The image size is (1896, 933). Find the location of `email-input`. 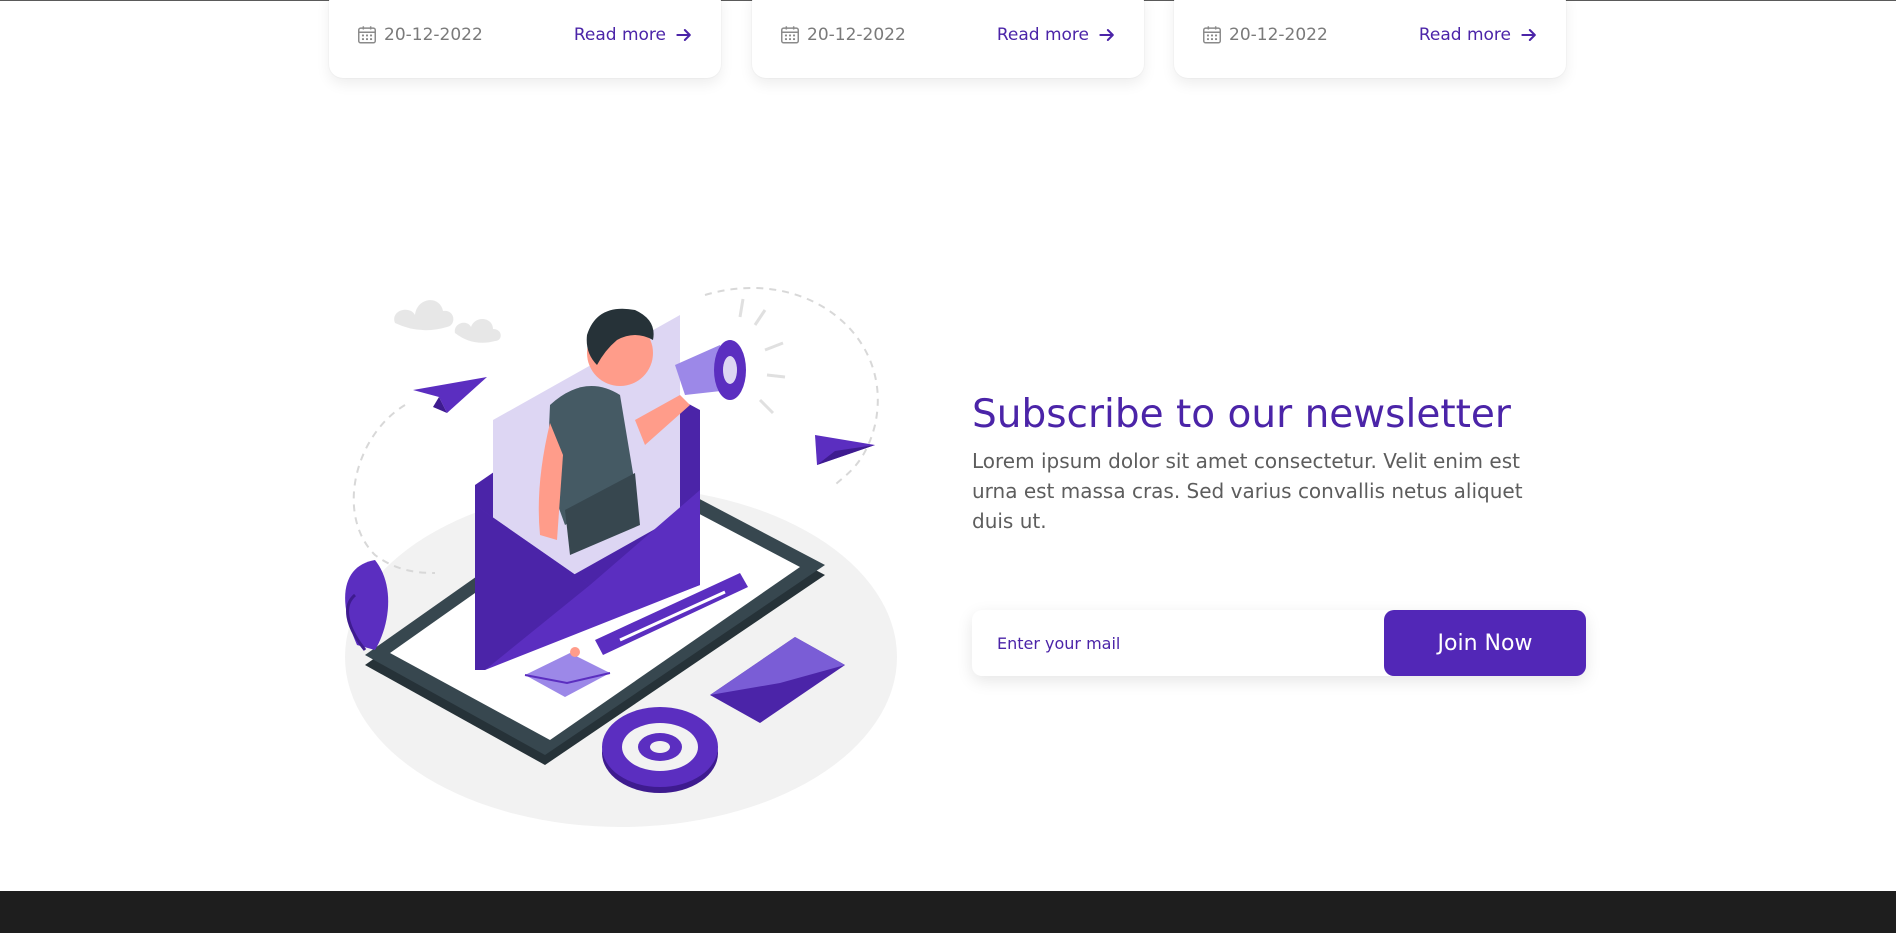

email-input is located at coordinates (1177, 643).